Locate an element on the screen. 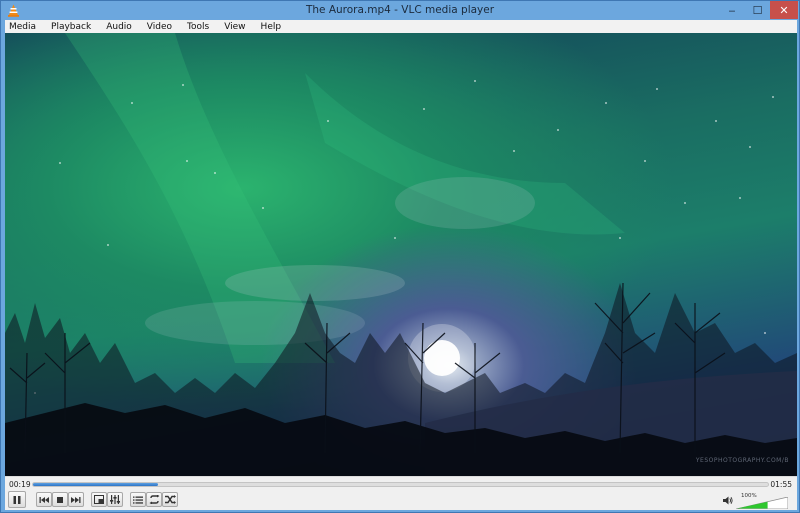 This screenshot has width=800, height=513. shuffle-button is located at coordinates (170, 499).